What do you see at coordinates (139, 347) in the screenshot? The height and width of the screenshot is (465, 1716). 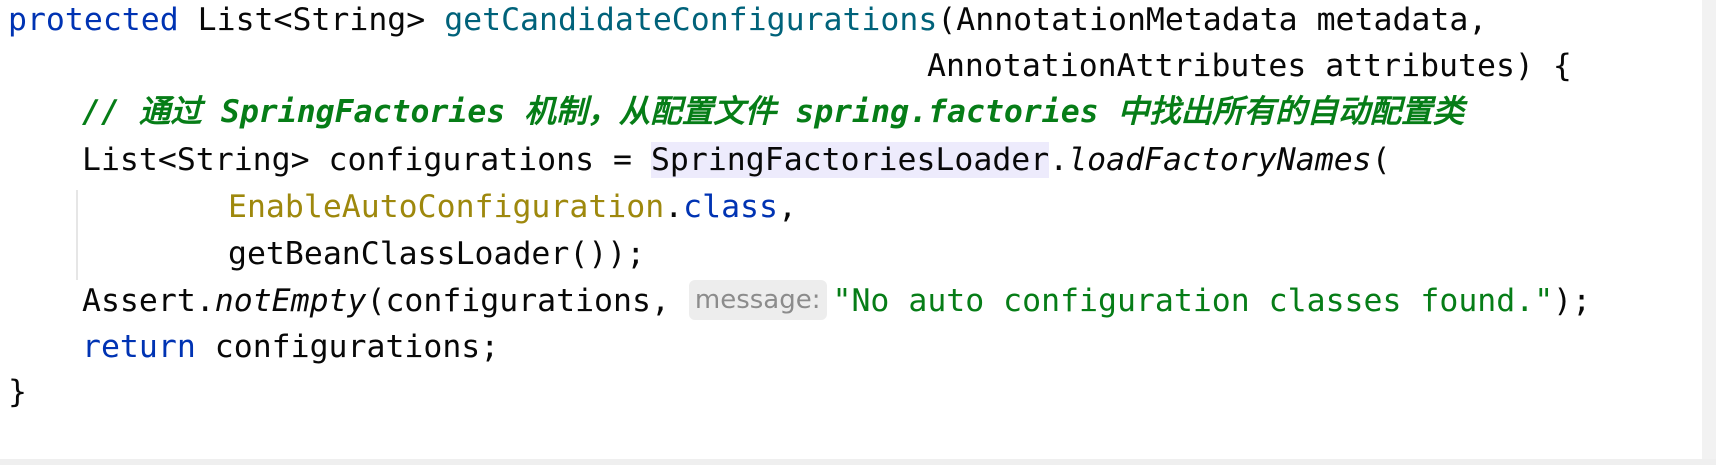 I see `return-keyword: return` at bounding box center [139, 347].